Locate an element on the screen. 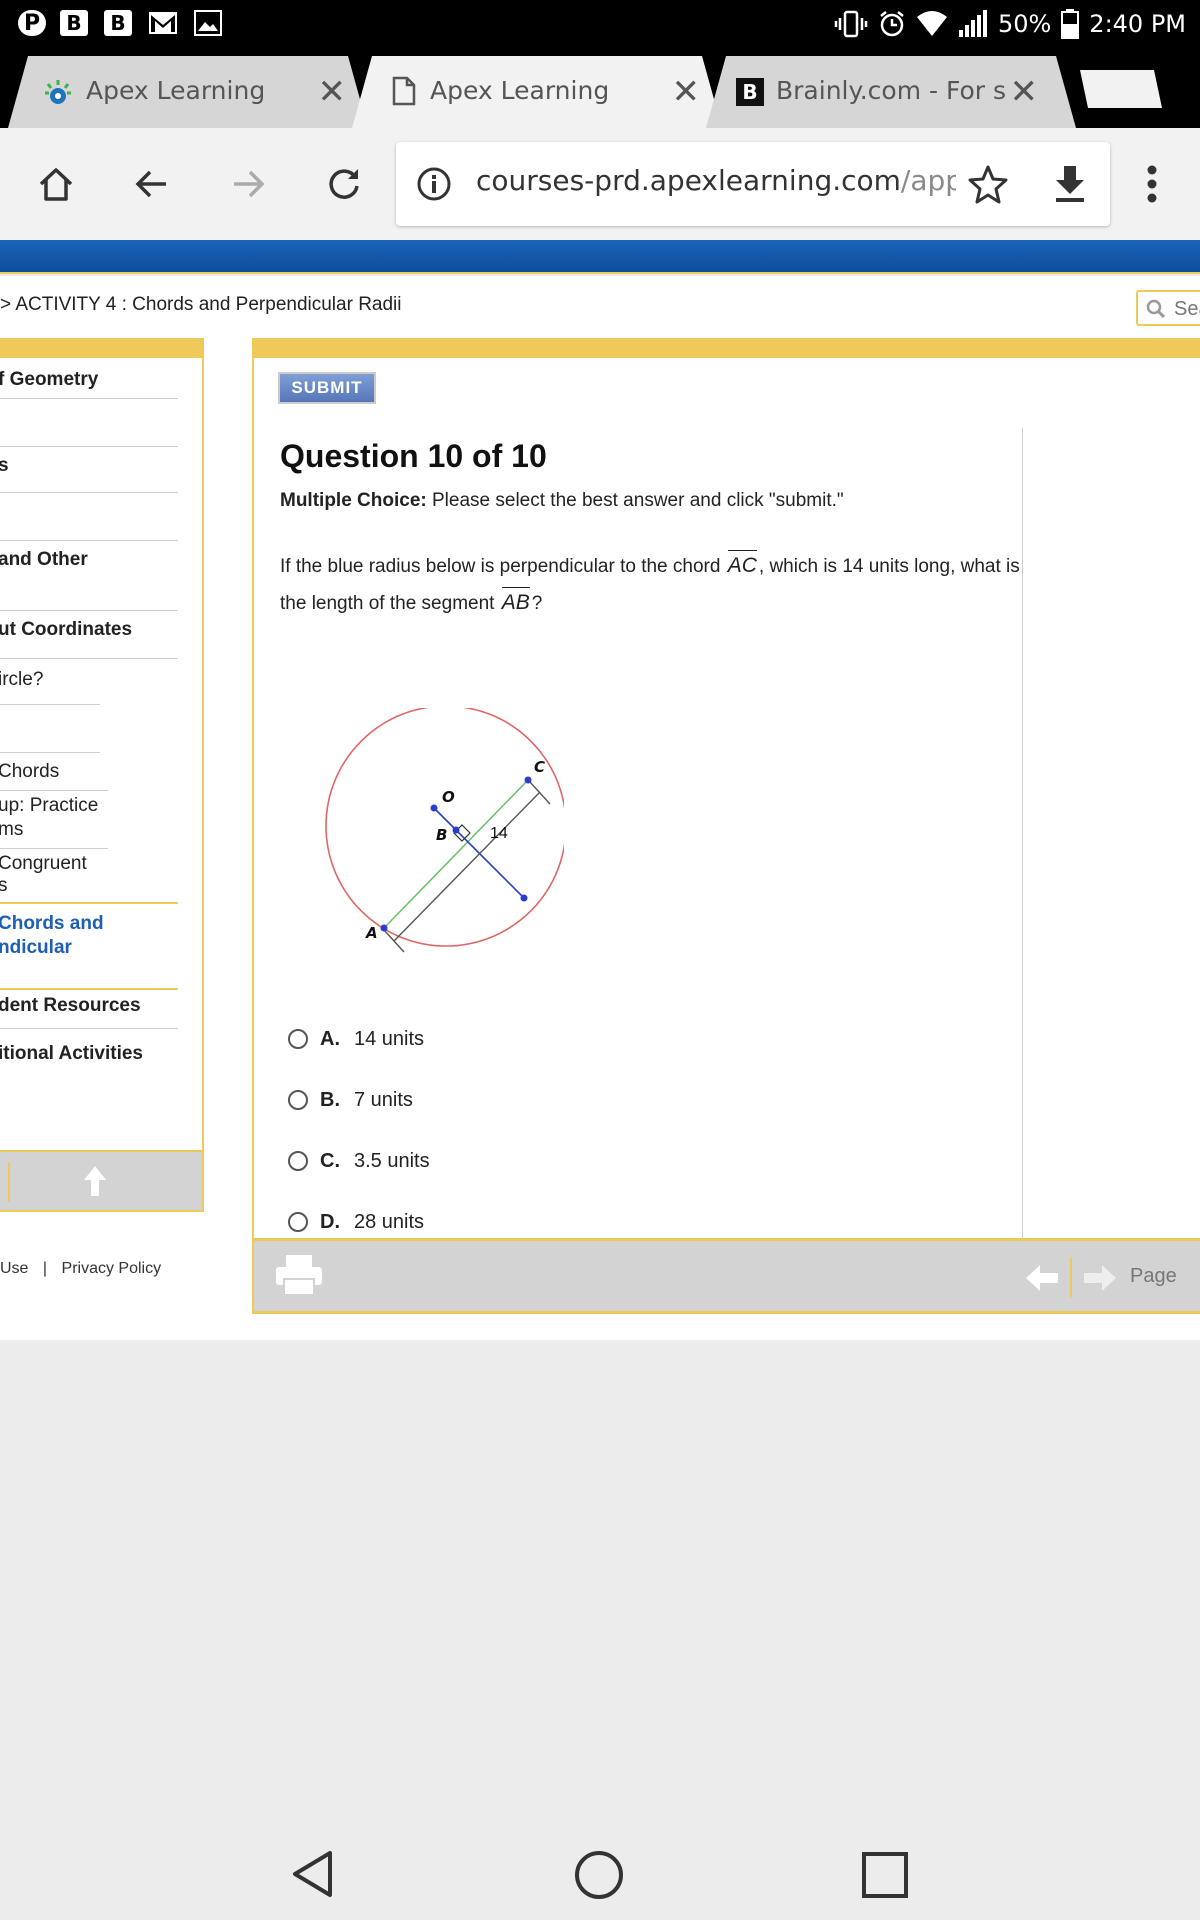 Image resolution: width=1200 pixels, height=1920 pixels. recents-square-icon is located at coordinates (885, 1875).